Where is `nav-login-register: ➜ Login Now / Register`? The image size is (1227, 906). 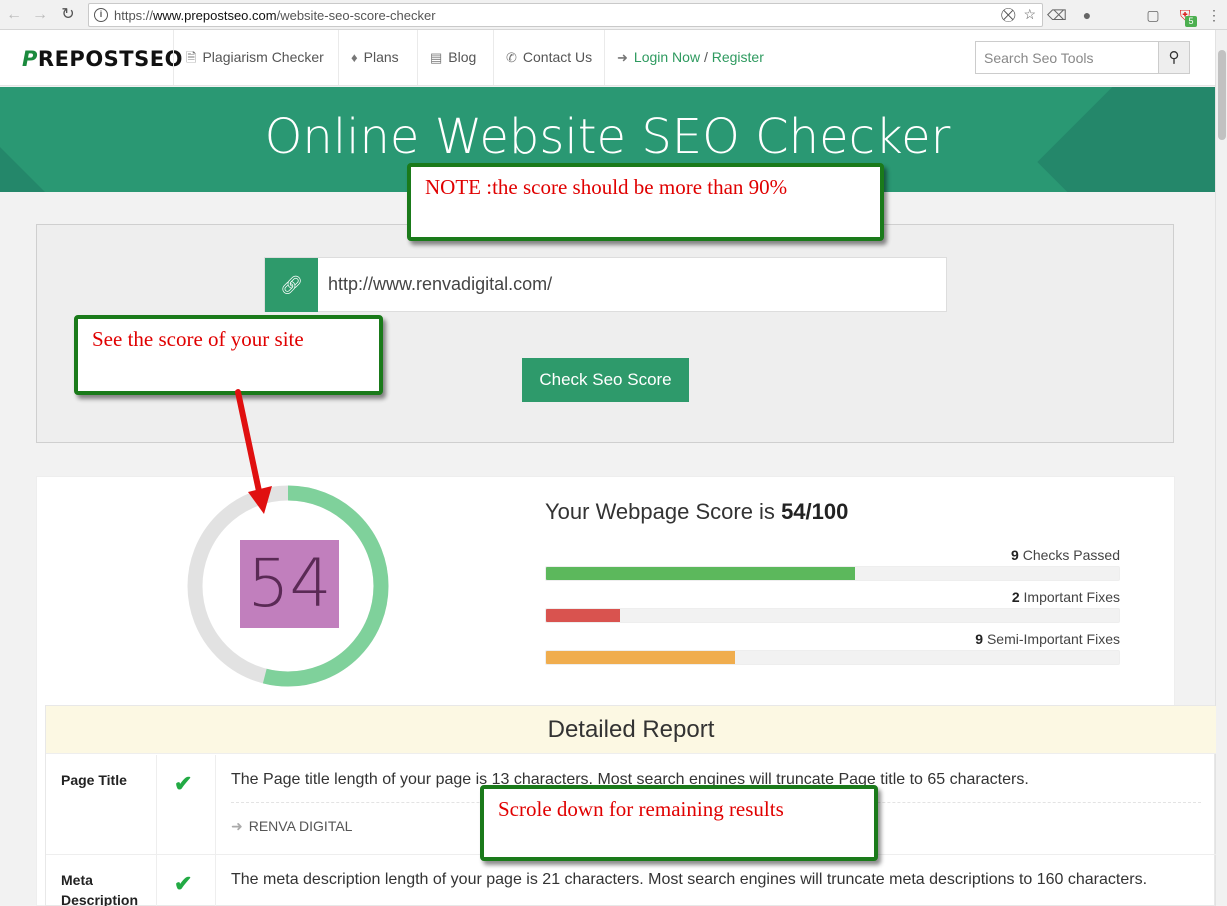 nav-login-register: ➜ Login Now / Register is located at coordinates (690, 57).